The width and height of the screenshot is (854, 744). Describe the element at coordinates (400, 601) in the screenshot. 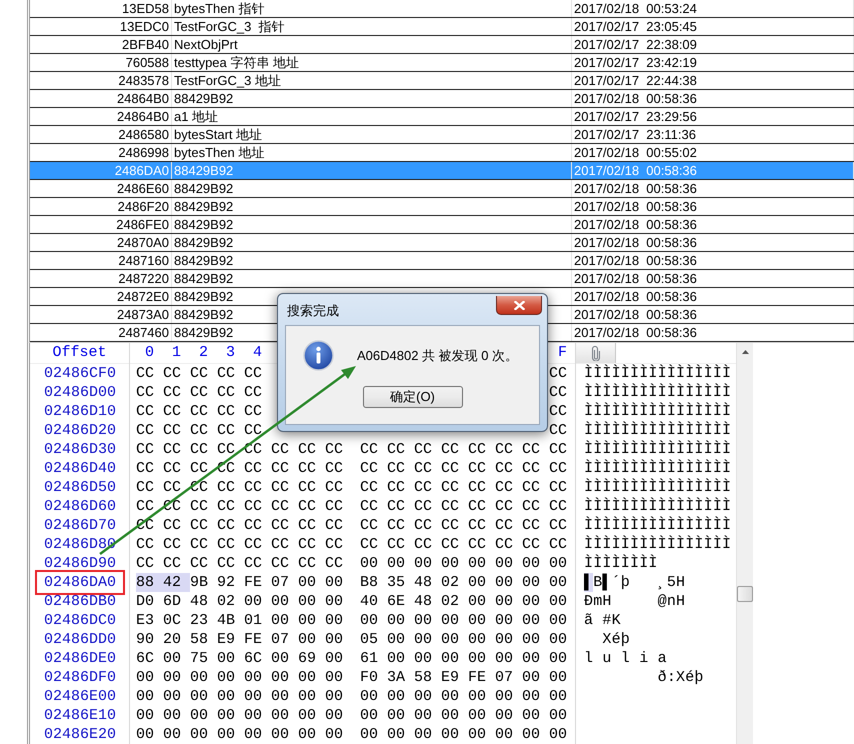

I see `hex-byte: 6E` at that location.